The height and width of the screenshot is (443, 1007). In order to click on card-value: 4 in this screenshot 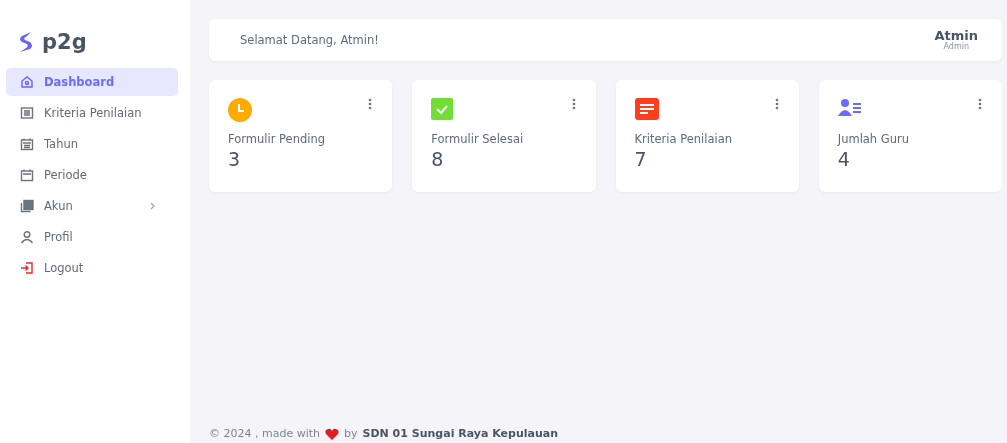, I will do `click(844, 159)`.